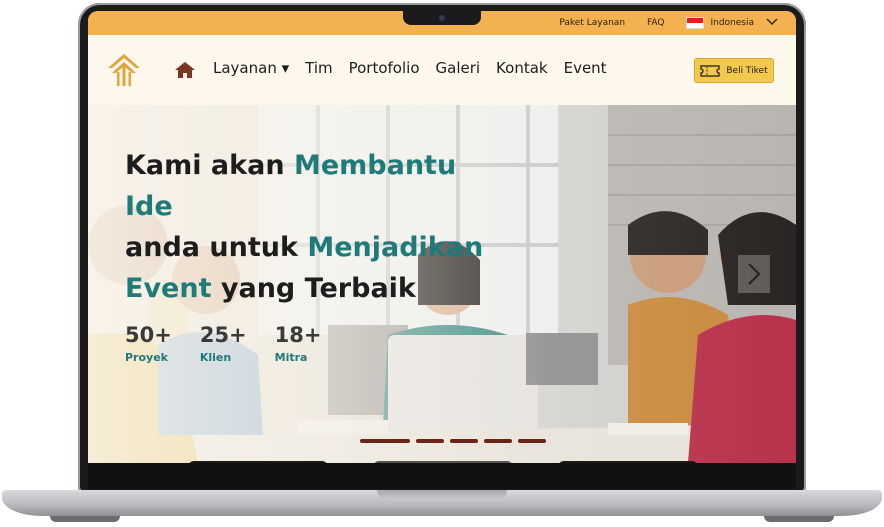 This screenshot has height=527, width=884. Describe the element at coordinates (442, 495) in the screenshot. I see `laptop-base-notch` at that location.